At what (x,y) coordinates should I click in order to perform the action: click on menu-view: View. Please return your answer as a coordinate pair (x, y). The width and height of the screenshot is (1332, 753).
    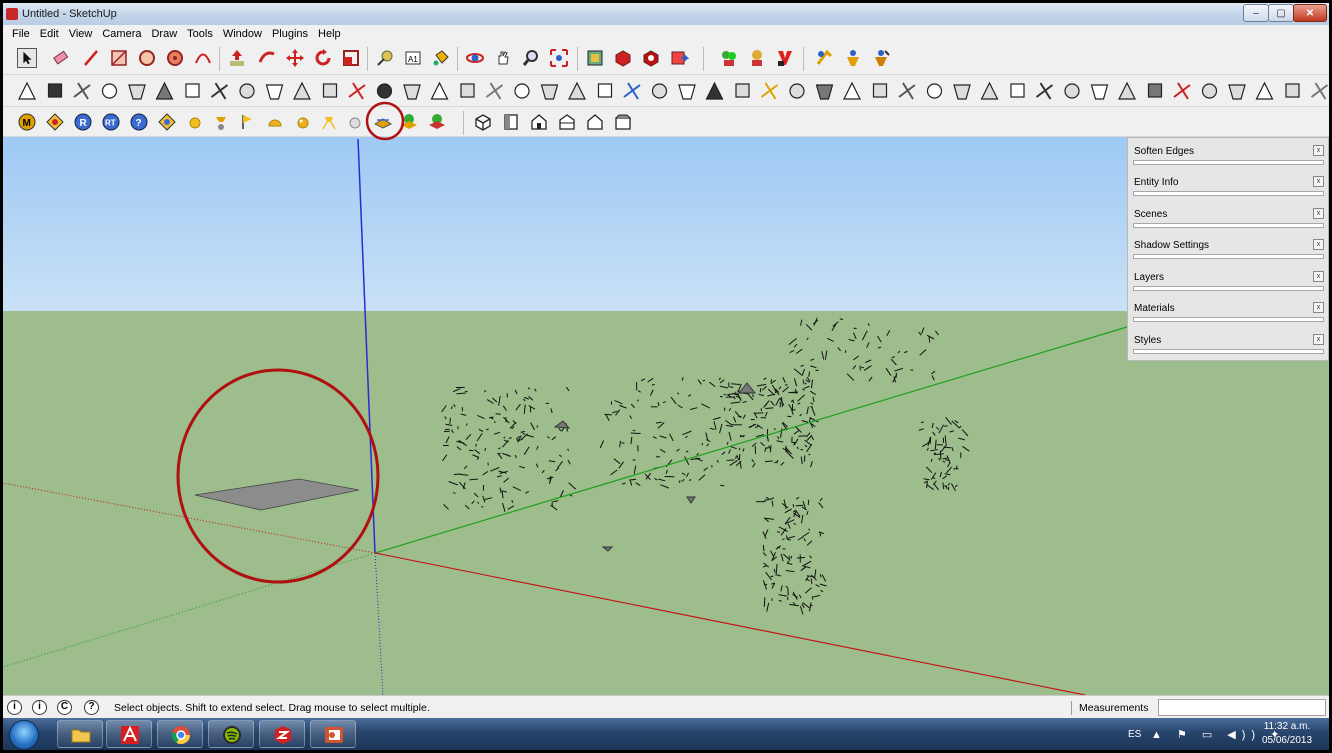
    Looking at the image, I should click on (81, 34).